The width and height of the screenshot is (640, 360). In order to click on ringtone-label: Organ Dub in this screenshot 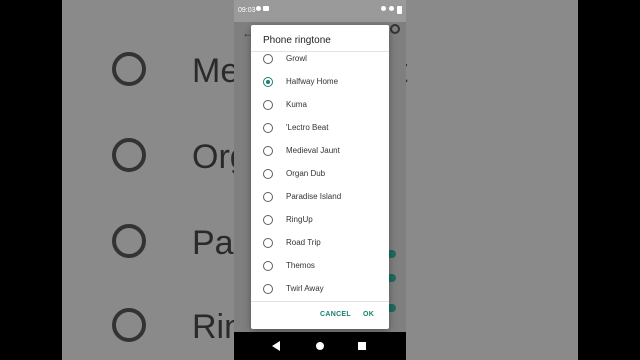, I will do `click(306, 173)`.